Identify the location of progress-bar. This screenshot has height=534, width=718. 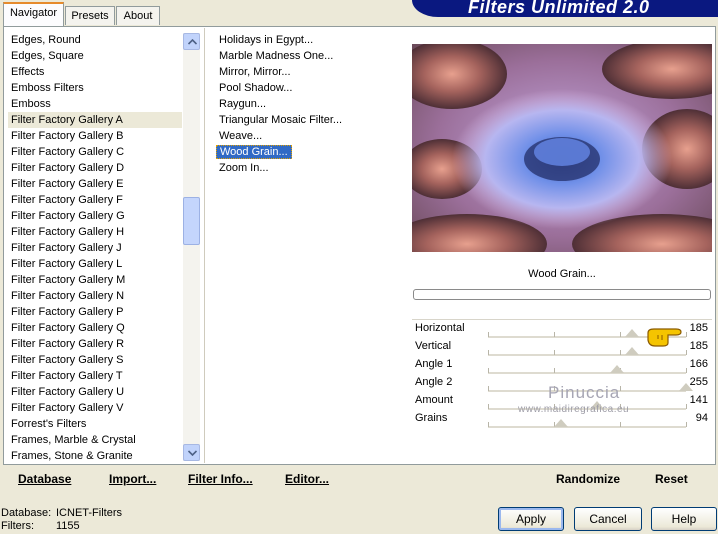
(562, 294).